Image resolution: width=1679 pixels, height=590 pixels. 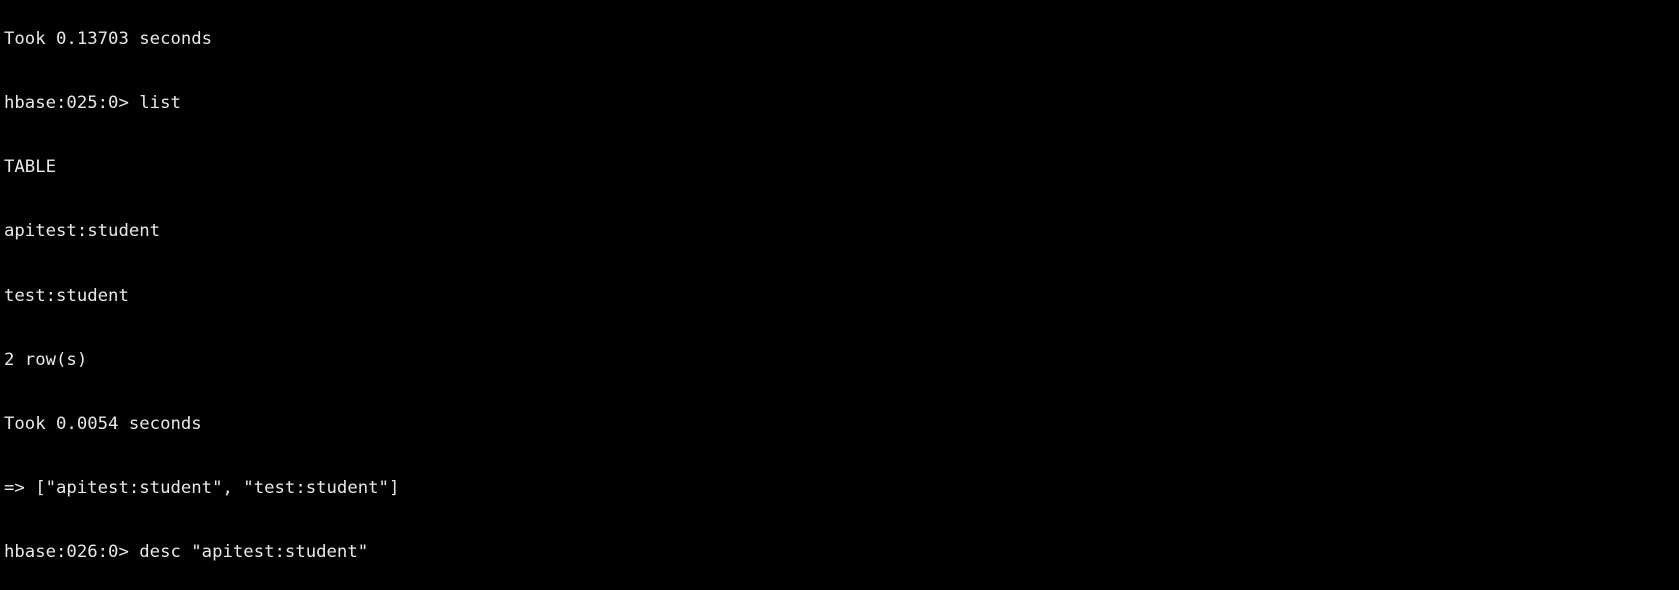 I want to click on terminal-line: hbase:025:0> list, so click(x=92, y=103).